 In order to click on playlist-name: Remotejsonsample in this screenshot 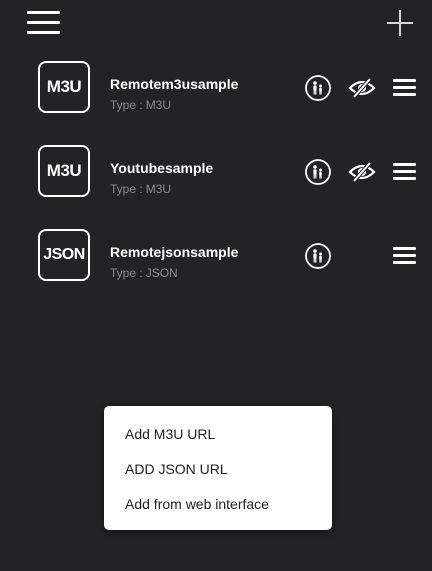, I will do `click(174, 252)`.